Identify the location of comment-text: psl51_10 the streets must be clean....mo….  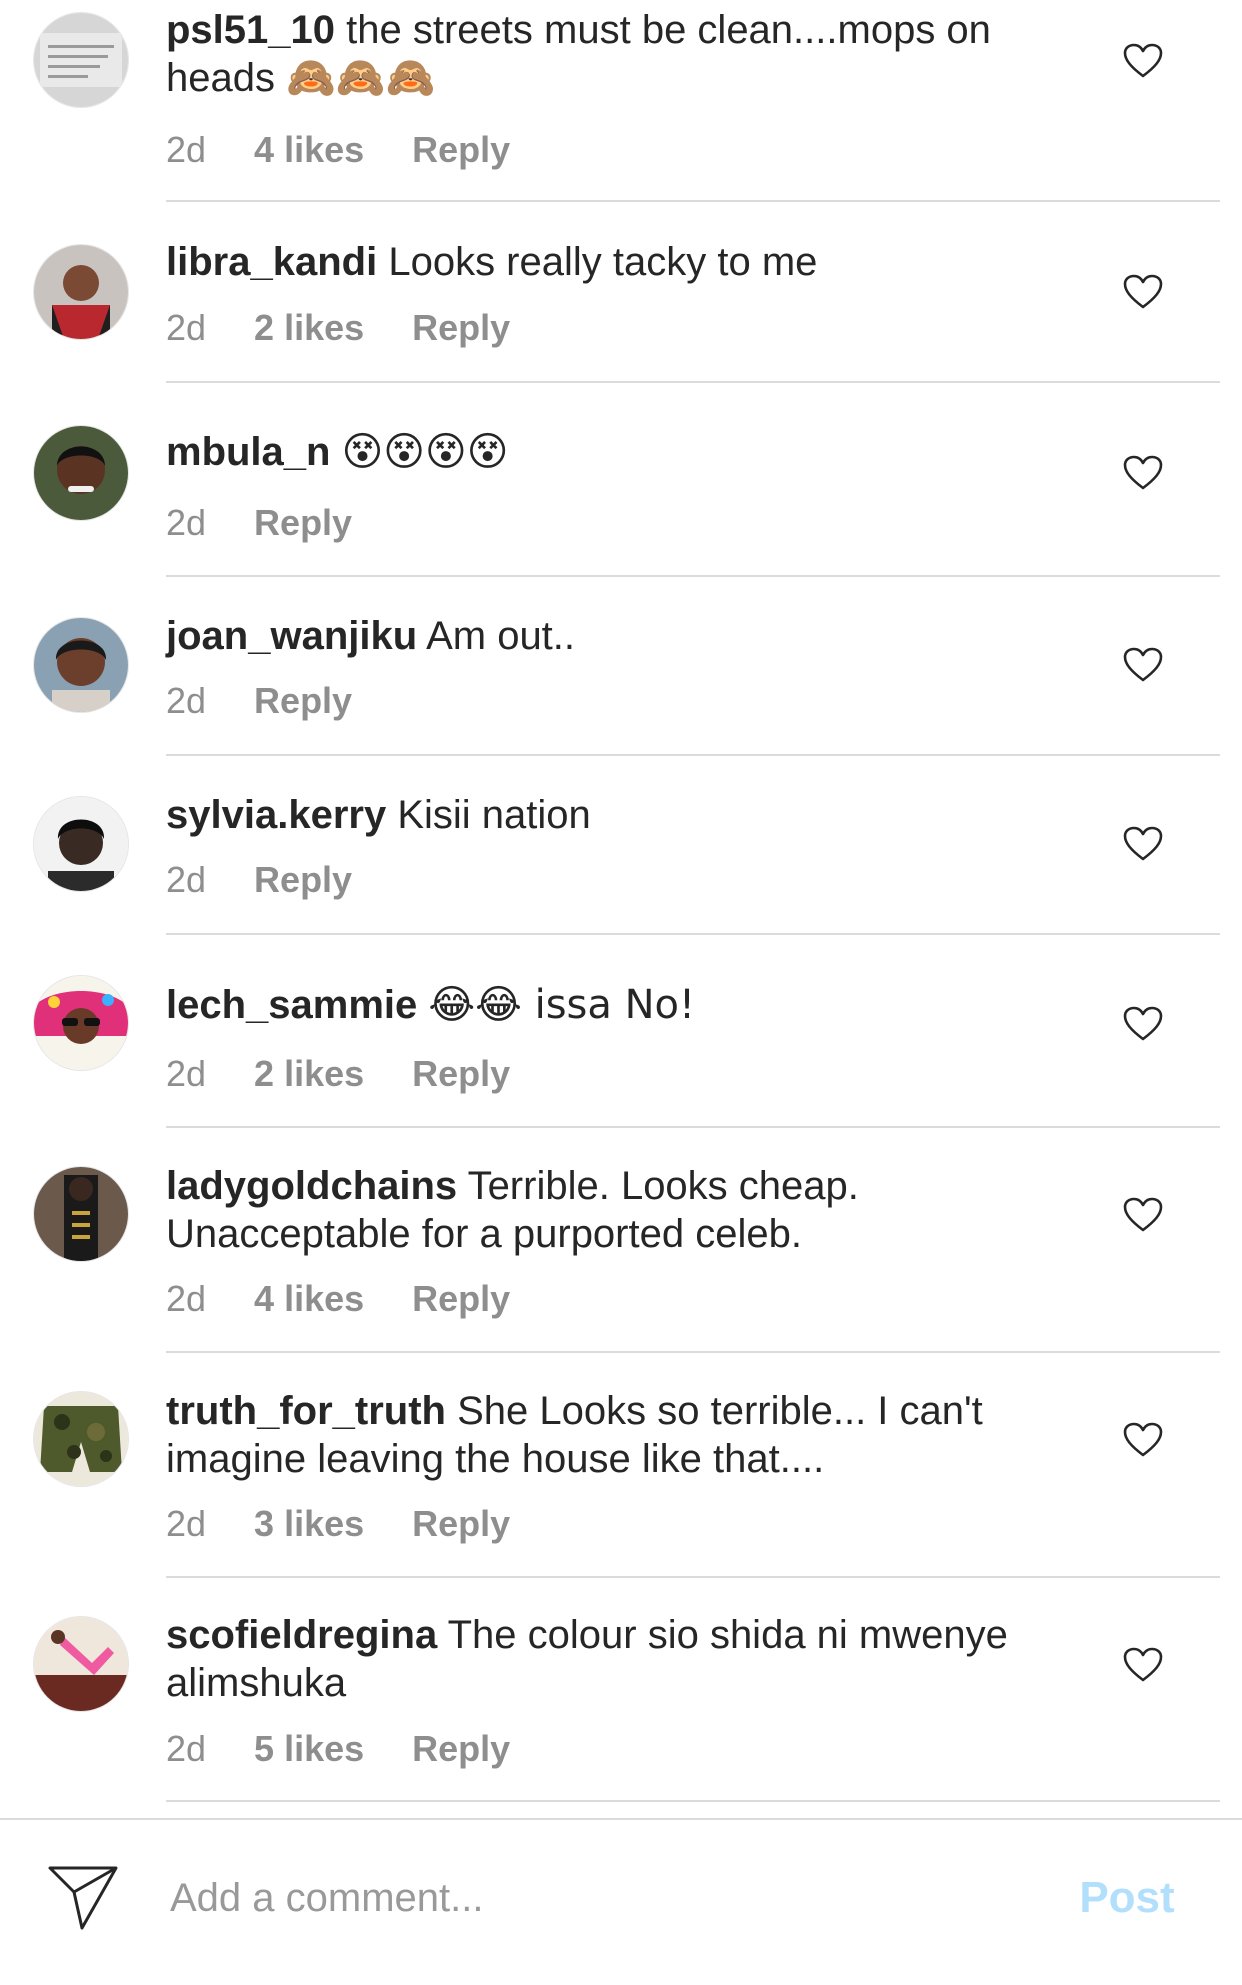
(616, 54).